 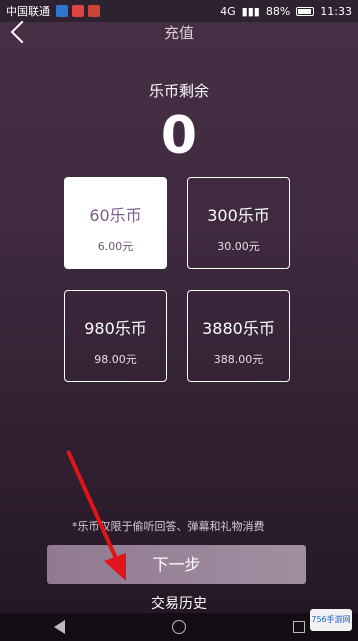 I want to click on network-label: 4G, so click(x=228, y=11).